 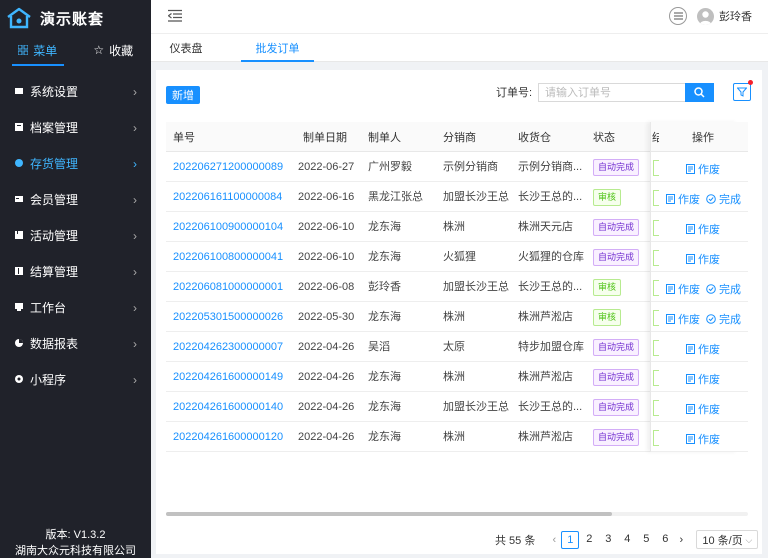 I want to click on sidebar-item-label: 活动管理, so click(x=54, y=235).